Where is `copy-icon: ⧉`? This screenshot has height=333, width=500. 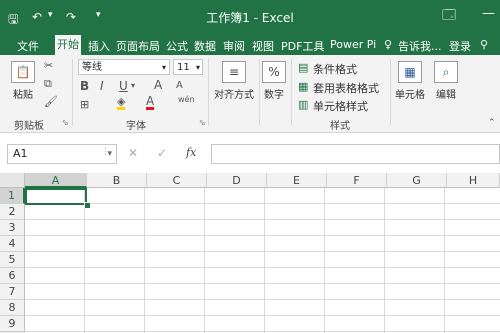 copy-icon: ⧉ is located at coordinates (48, 84).